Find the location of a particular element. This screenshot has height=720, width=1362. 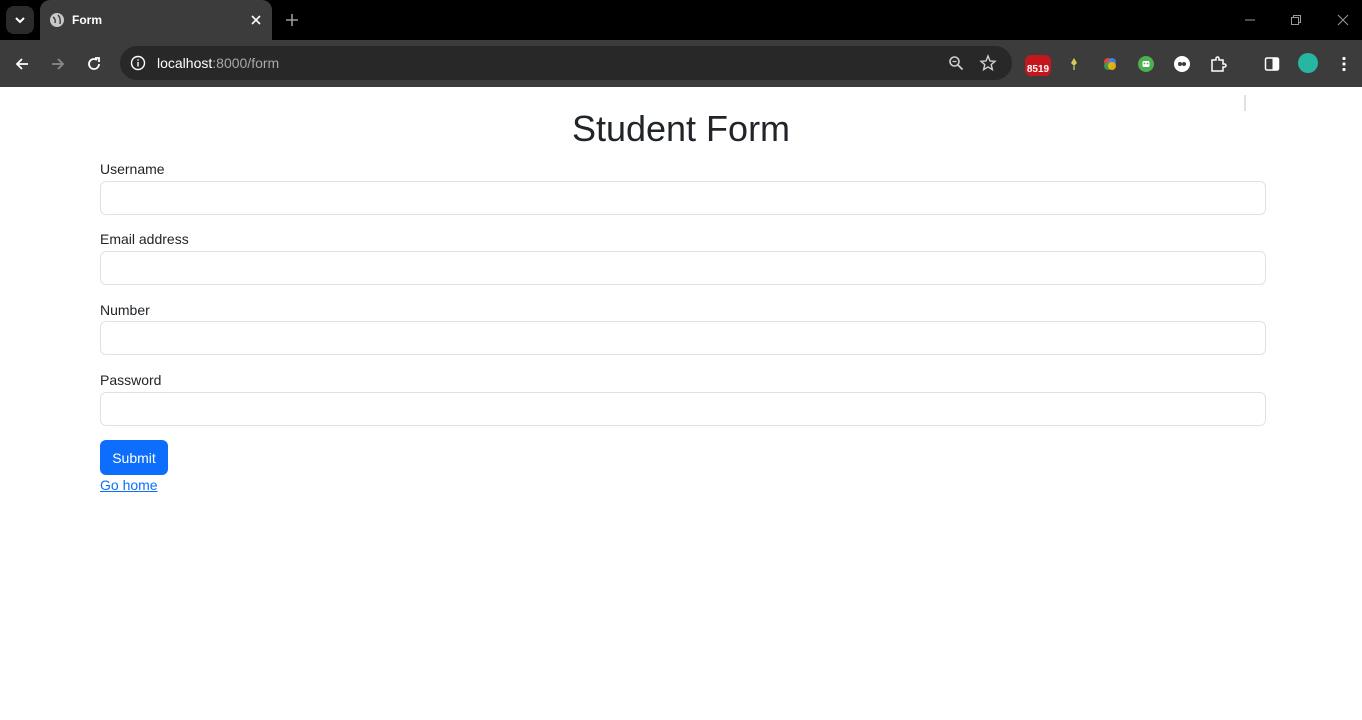

menu-kebab-icon is located at coordinates (1344, 64).